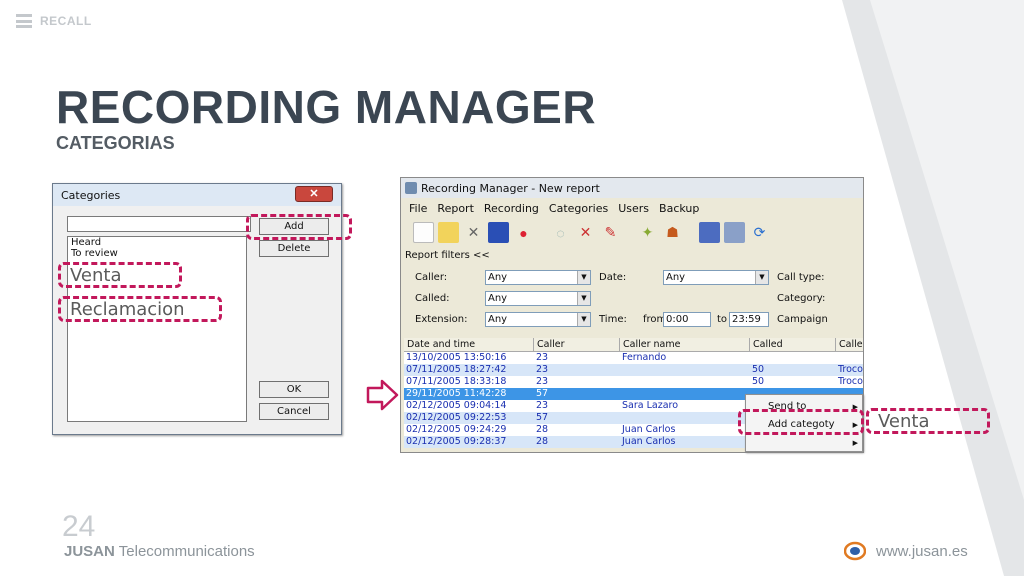 The height and width of the screenshot is (576, 1024). Describe the element at coordinates (749, 319) in the screenshot. I see `to-time-input: 23:59` at that location.